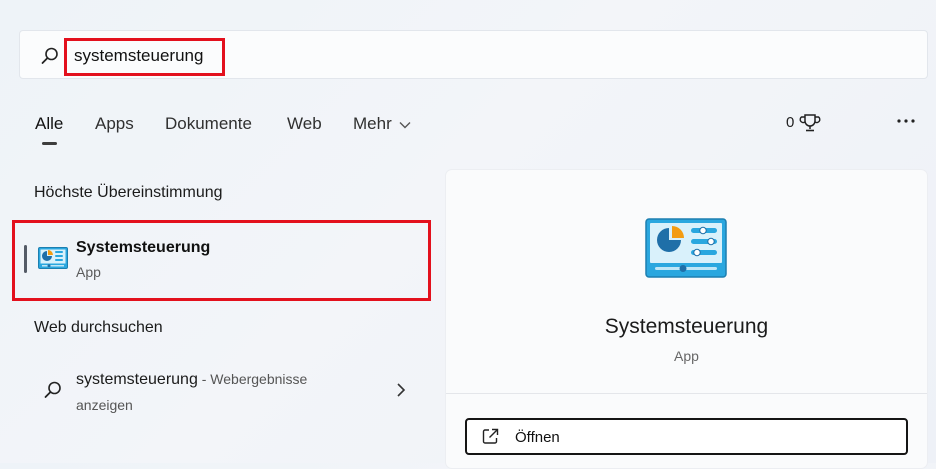 The image size is (936, 469). Describe the element at coordinates (686, 356) in the screenshot. I see `panel-subtitle: App` at that location.